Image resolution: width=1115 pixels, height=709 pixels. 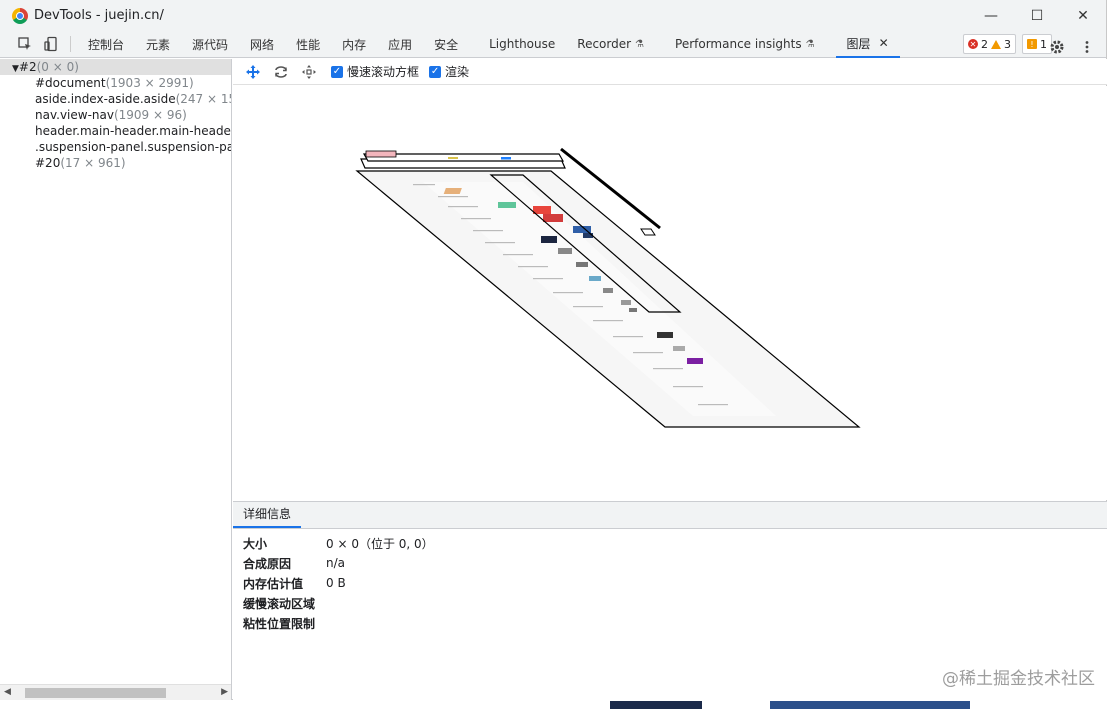 I want to click on chrome-logo-icon, so click(x=20, y=15).